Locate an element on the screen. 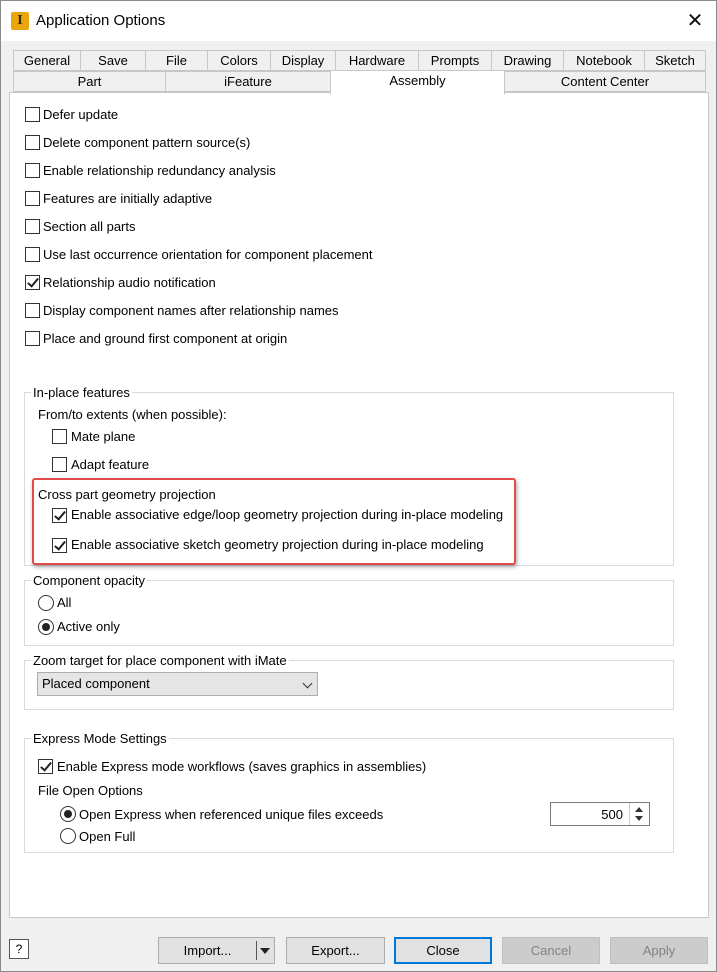  tab-colors: Colors is located at coordinates (239, 60).